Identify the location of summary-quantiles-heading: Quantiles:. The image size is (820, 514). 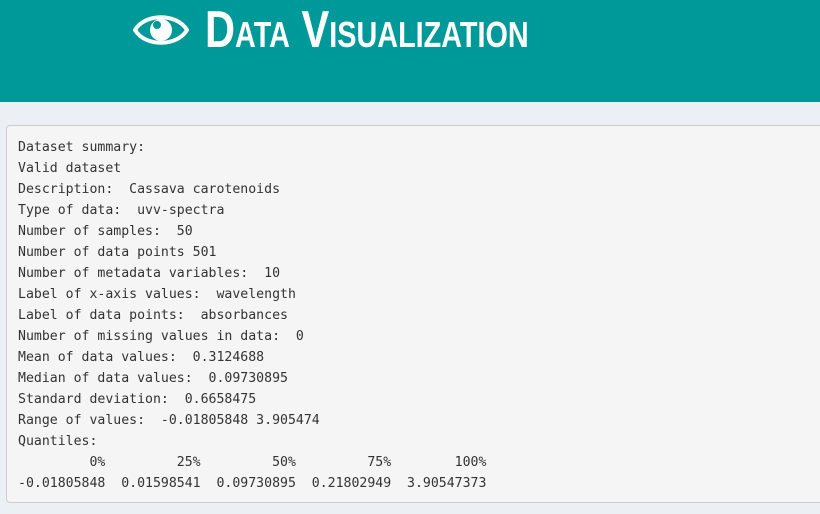
(58, 441).